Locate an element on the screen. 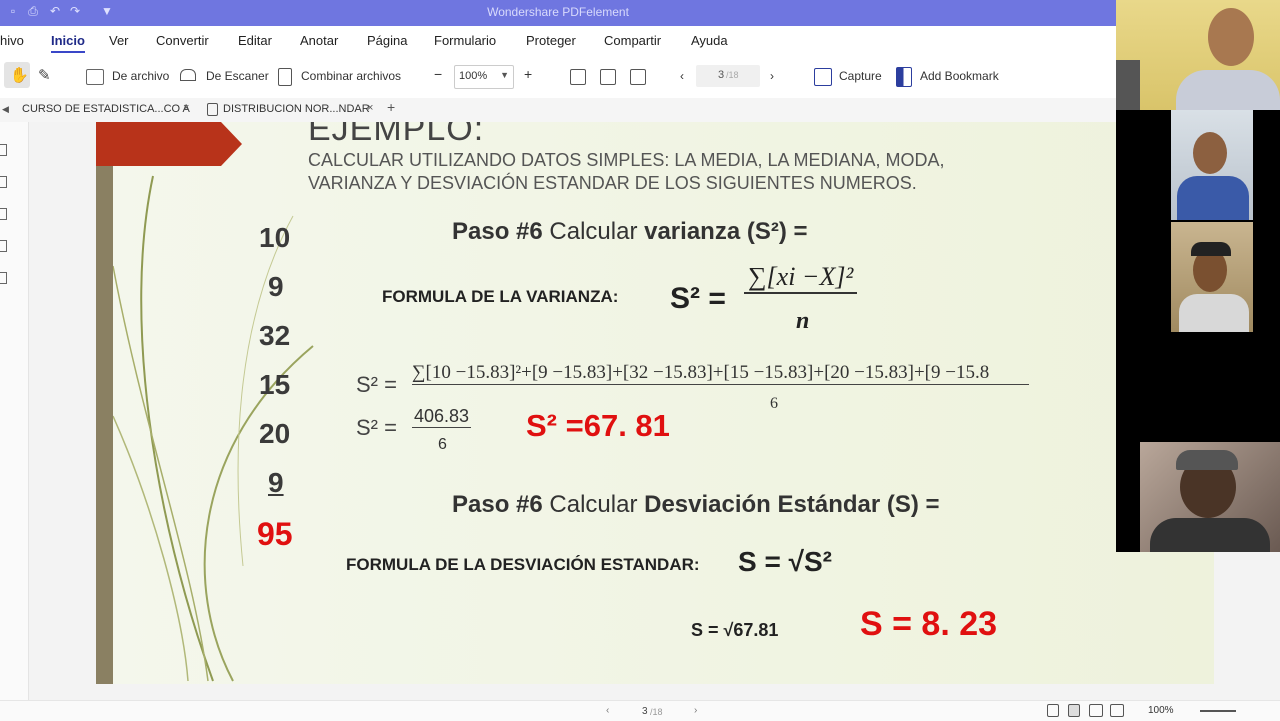 This screenshot has height=721, width=1280. zoom-value: 100% is located at coordinates (473, 76).